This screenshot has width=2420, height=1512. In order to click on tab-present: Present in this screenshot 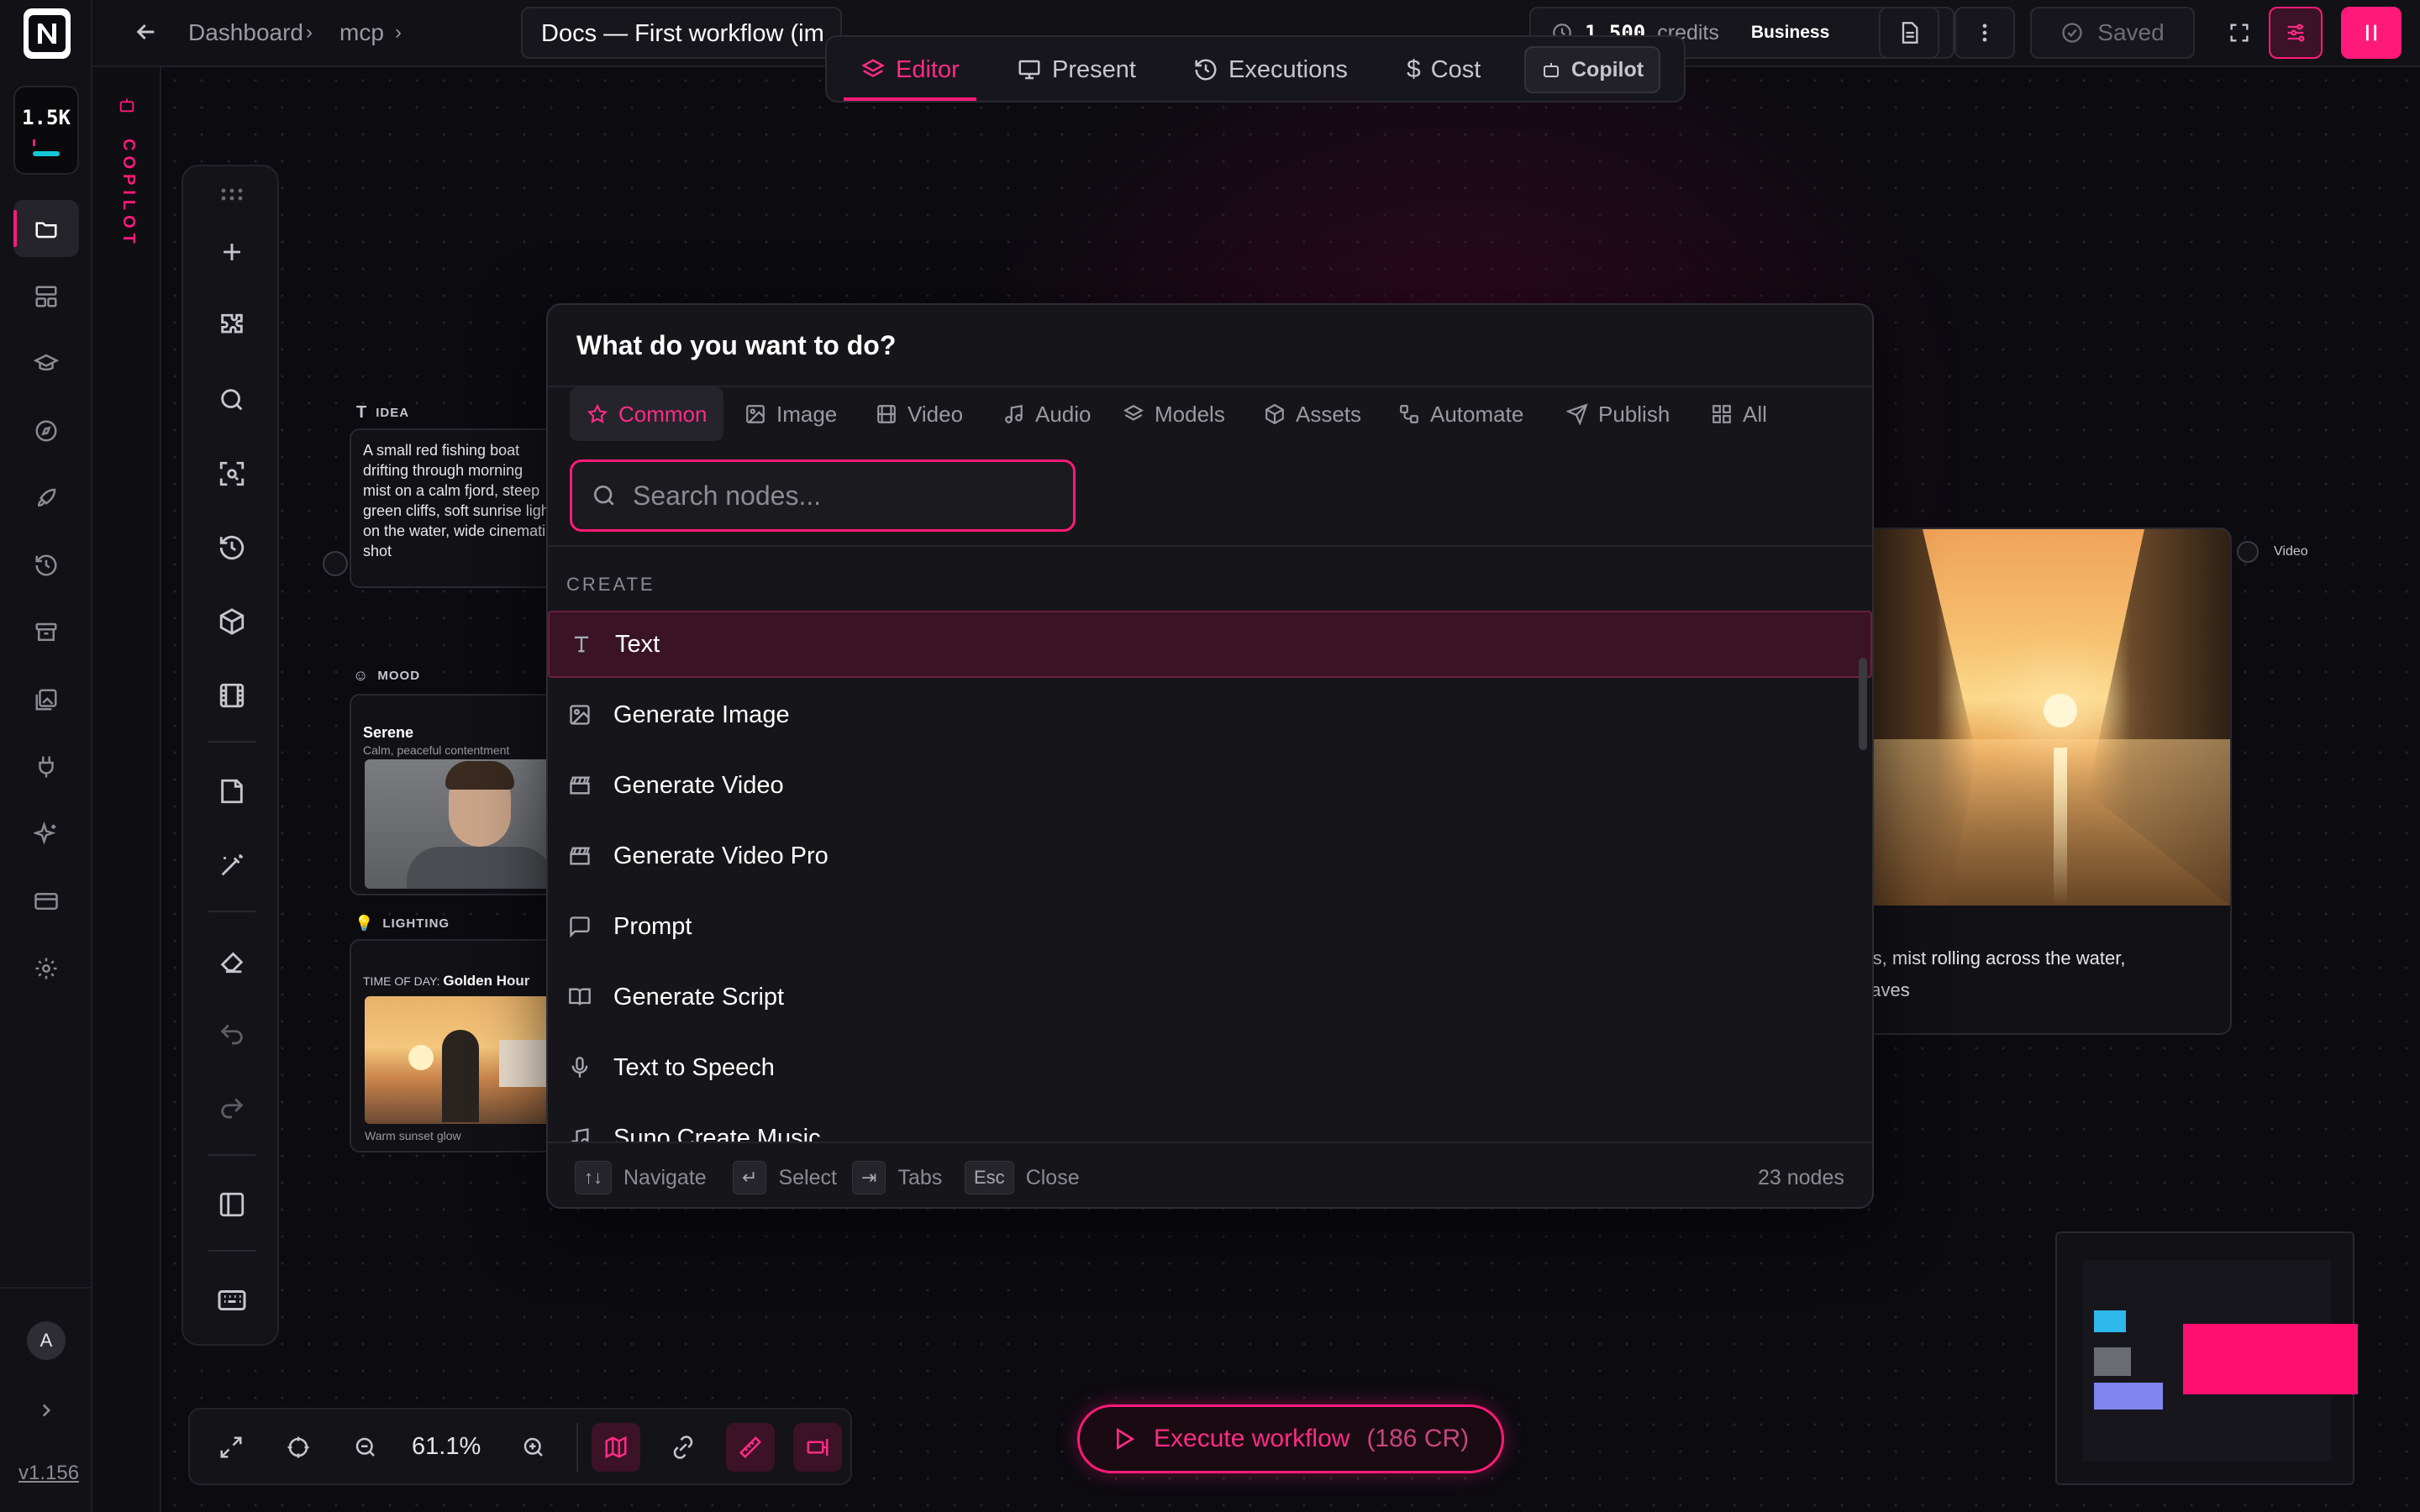, I will do `click(1076, 69)`.